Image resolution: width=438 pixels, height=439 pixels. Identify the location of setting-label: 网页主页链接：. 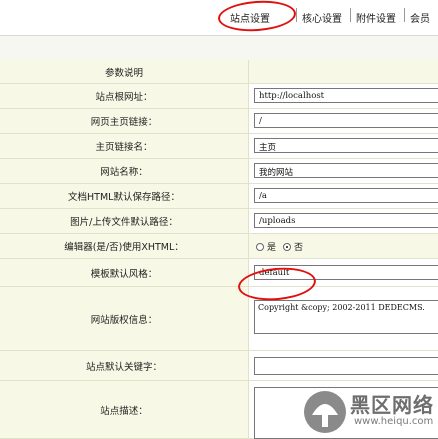
(124, 121).